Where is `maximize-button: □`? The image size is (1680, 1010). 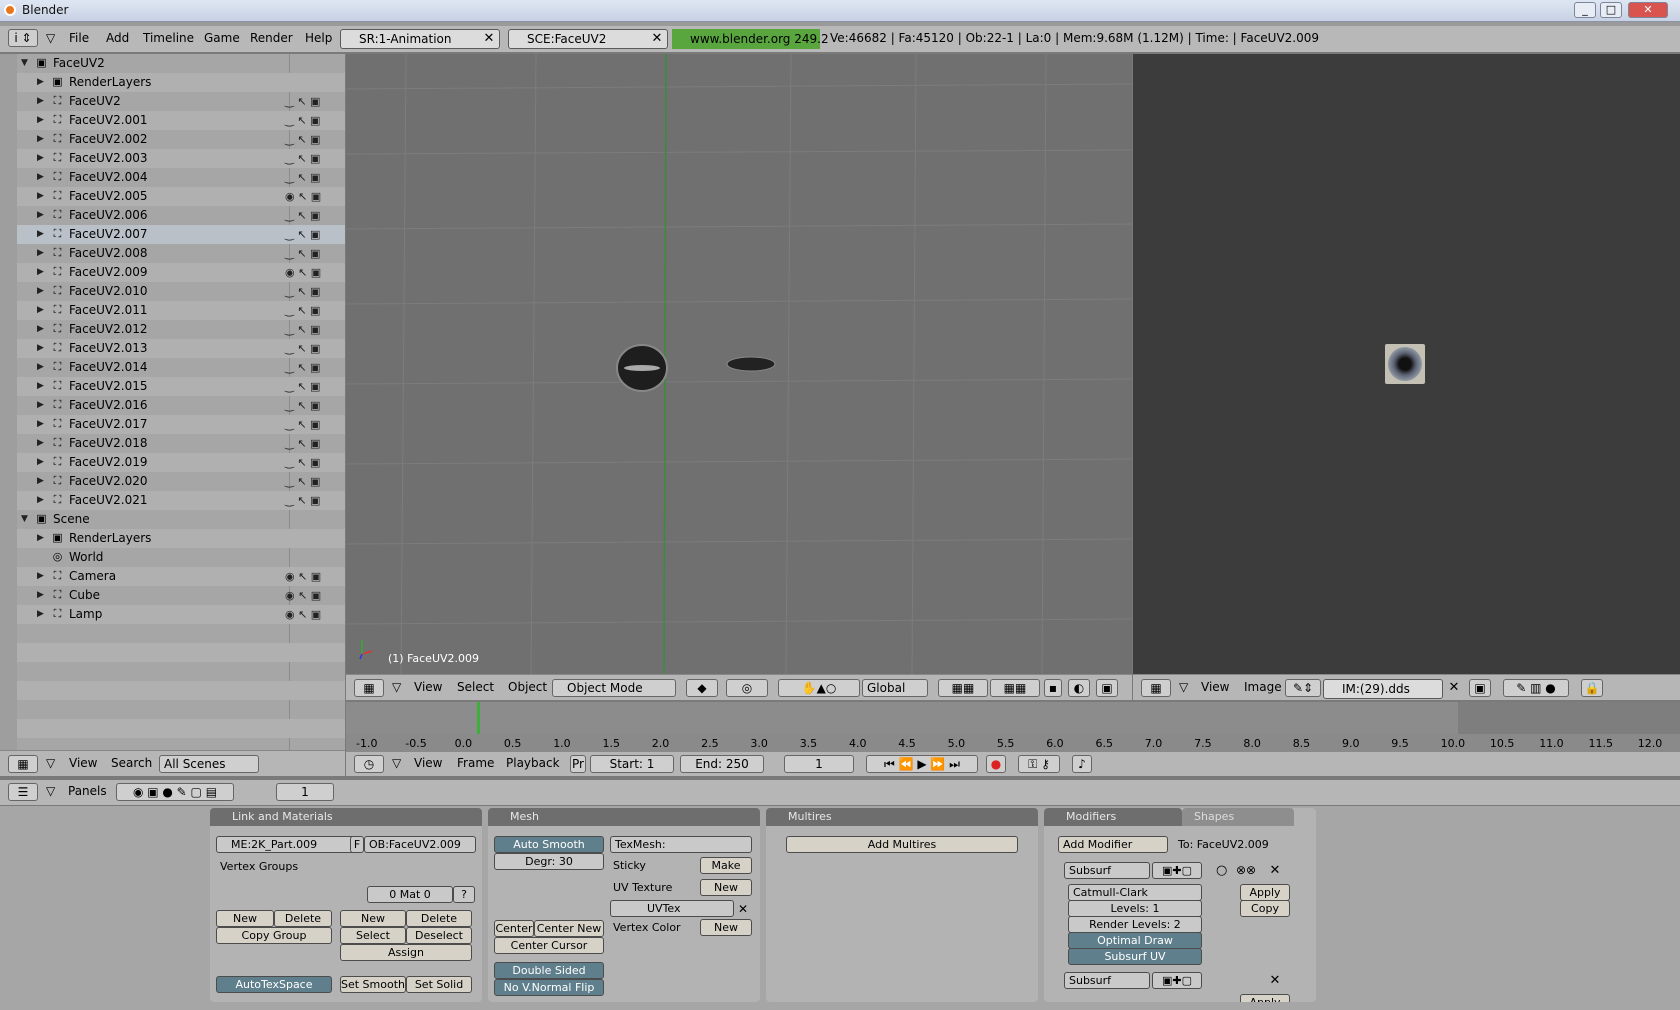
maximize-button: □ is located at coordinates (1611, 10).